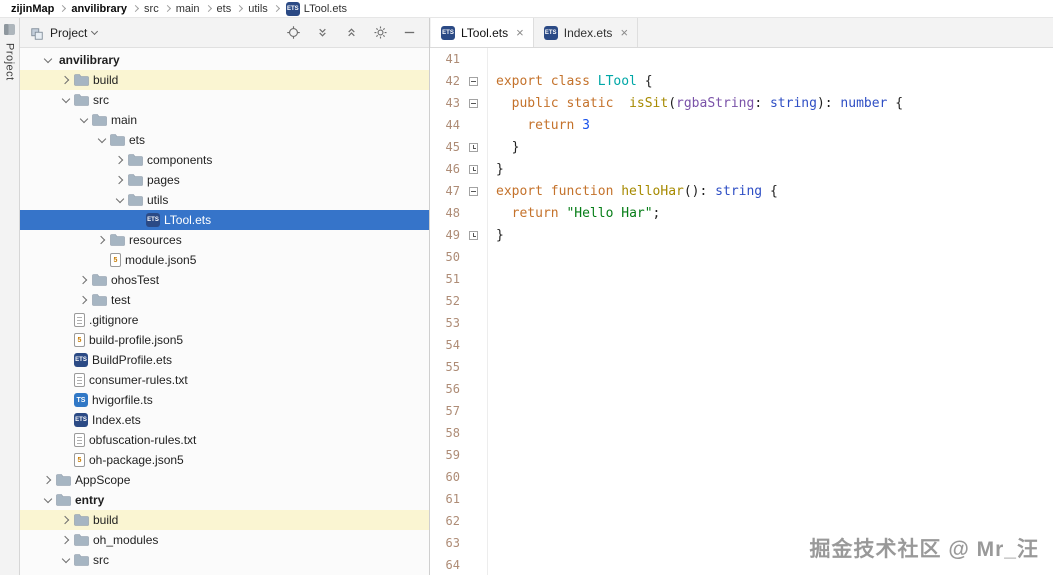  What do you see at coordinates (459, 125) in the screenshot?
I see `gutter: 44` at bounding box center [459, 125].